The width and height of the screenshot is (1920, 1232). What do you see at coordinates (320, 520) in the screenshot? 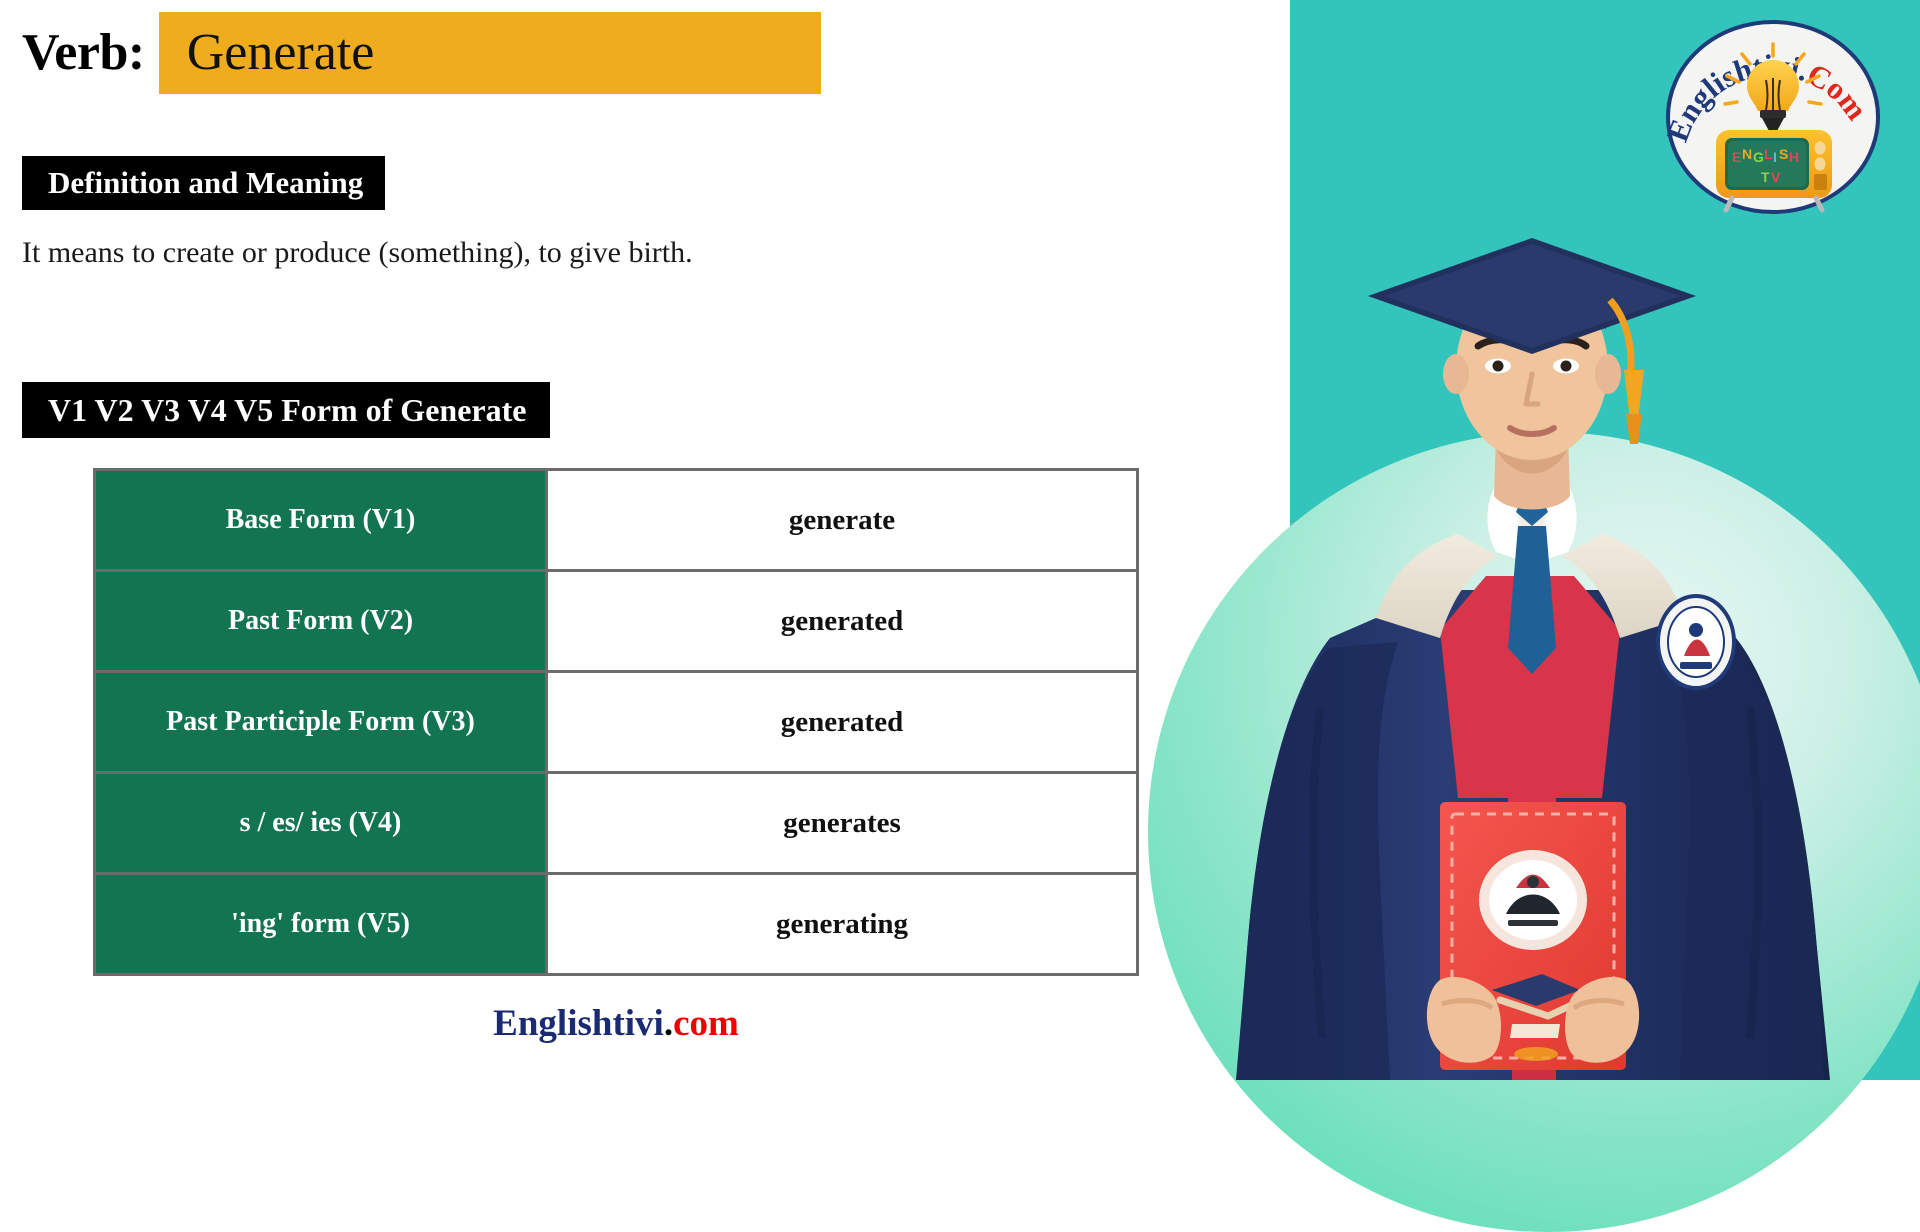
I see `form-label-v1: Base Form (V1)` at bounding box center [320, 520].